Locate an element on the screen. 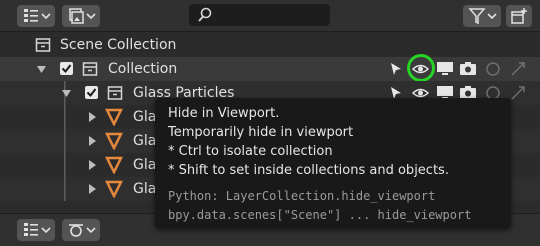 This screenshot has height=246, width=540. funnel-icon is located at coordinates (482, 16).